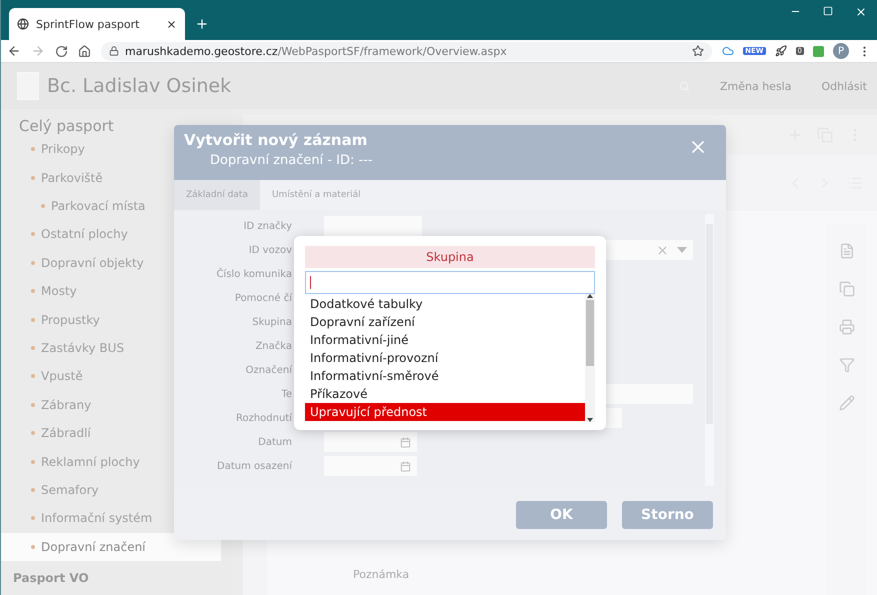 This screenshot has width=877, height=595. What do you see at coordinates (263, 298) in the screenshot?
I see `field-label: Pomocné čí` at bounding box center [263, 298].